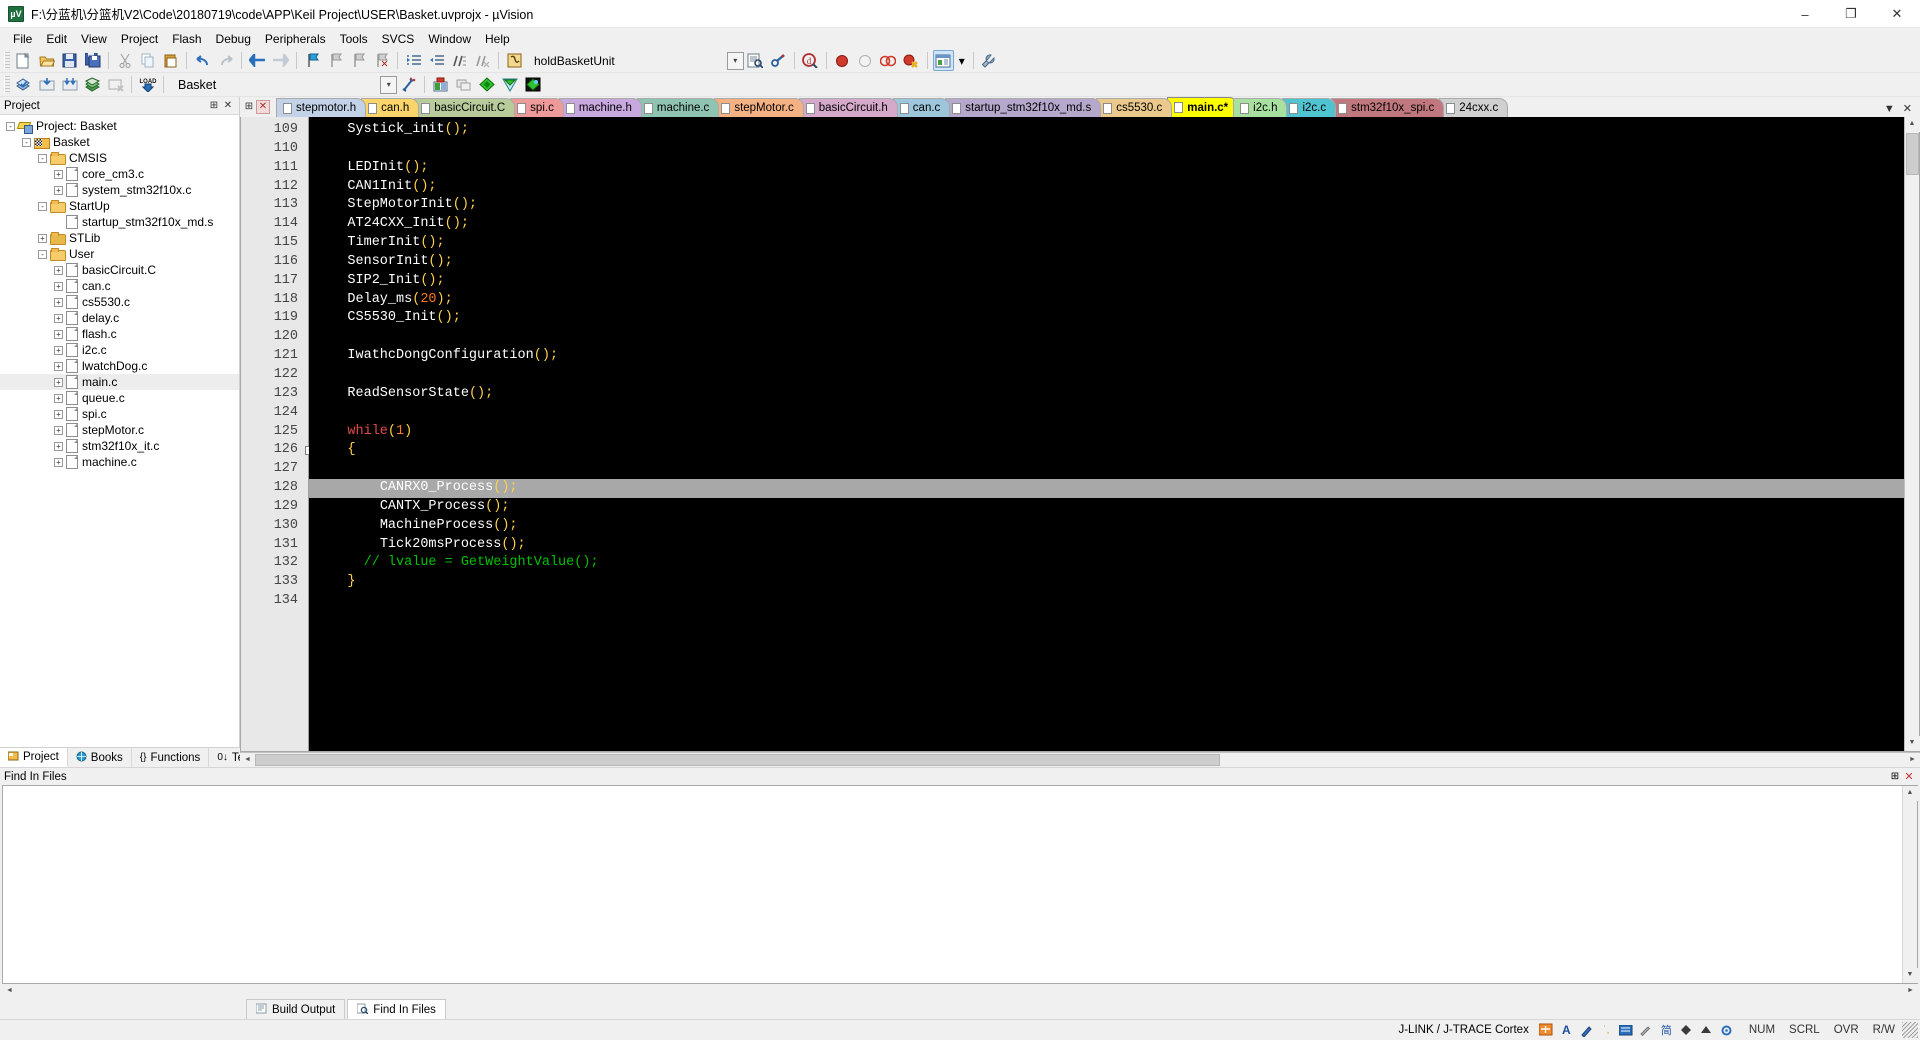 This screenshot has width=1920, height=1040. Describe the element at coordinates (46, 60) in the screenshot. I see `open-file-icon` at that location.